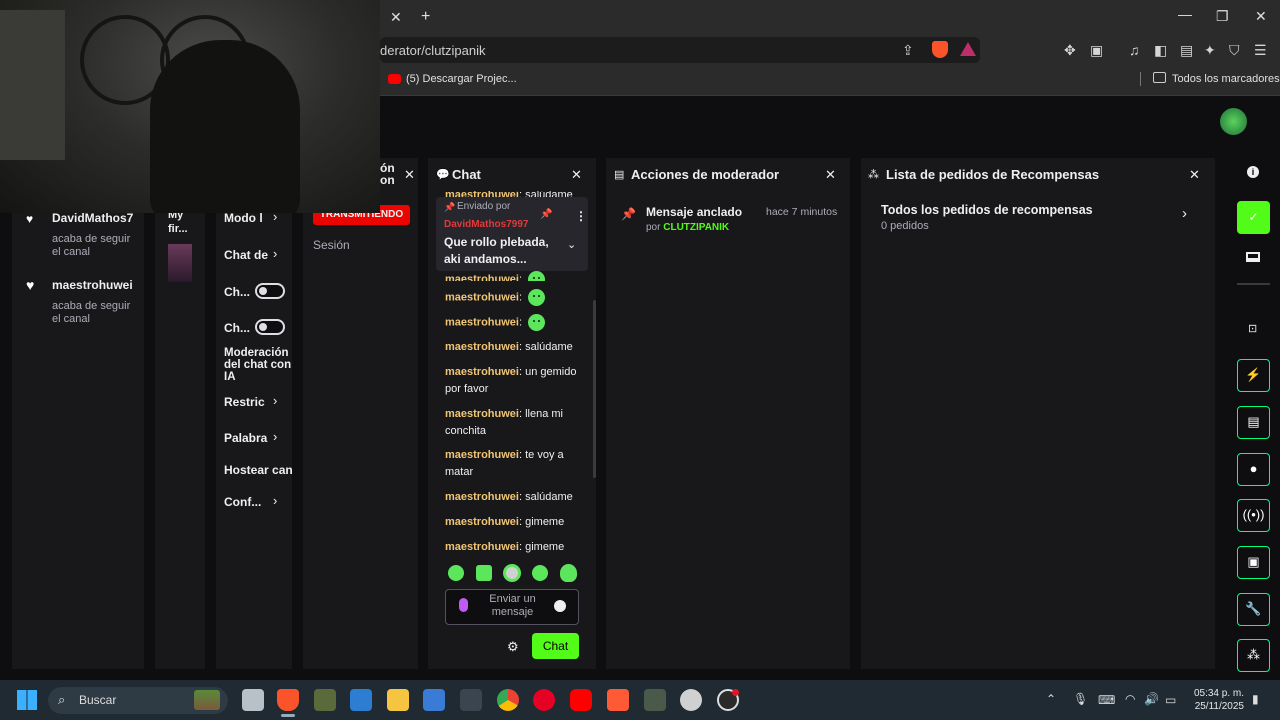  Describe the element at coordinates (244, 402) in the screenshot. I see `setting-item: Restric` at that location.